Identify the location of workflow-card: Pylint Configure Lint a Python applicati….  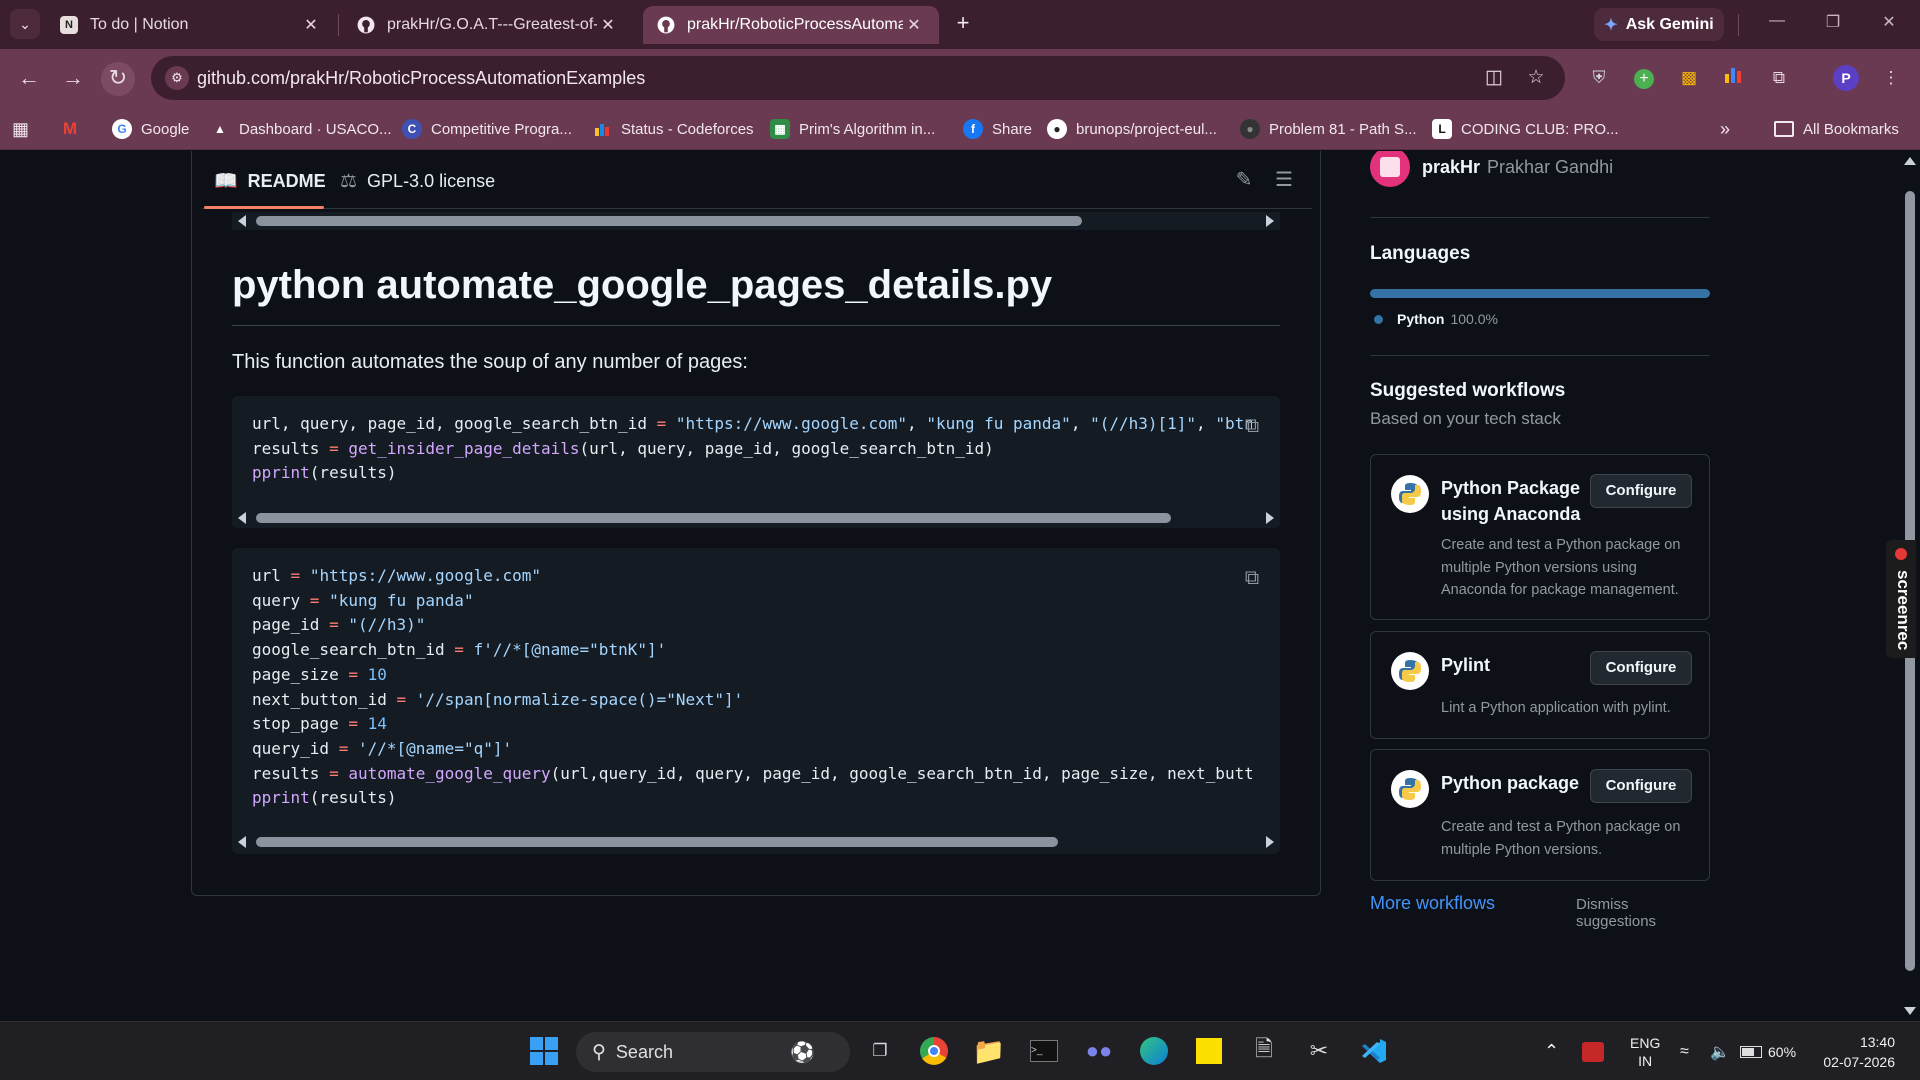
(1540, 685).